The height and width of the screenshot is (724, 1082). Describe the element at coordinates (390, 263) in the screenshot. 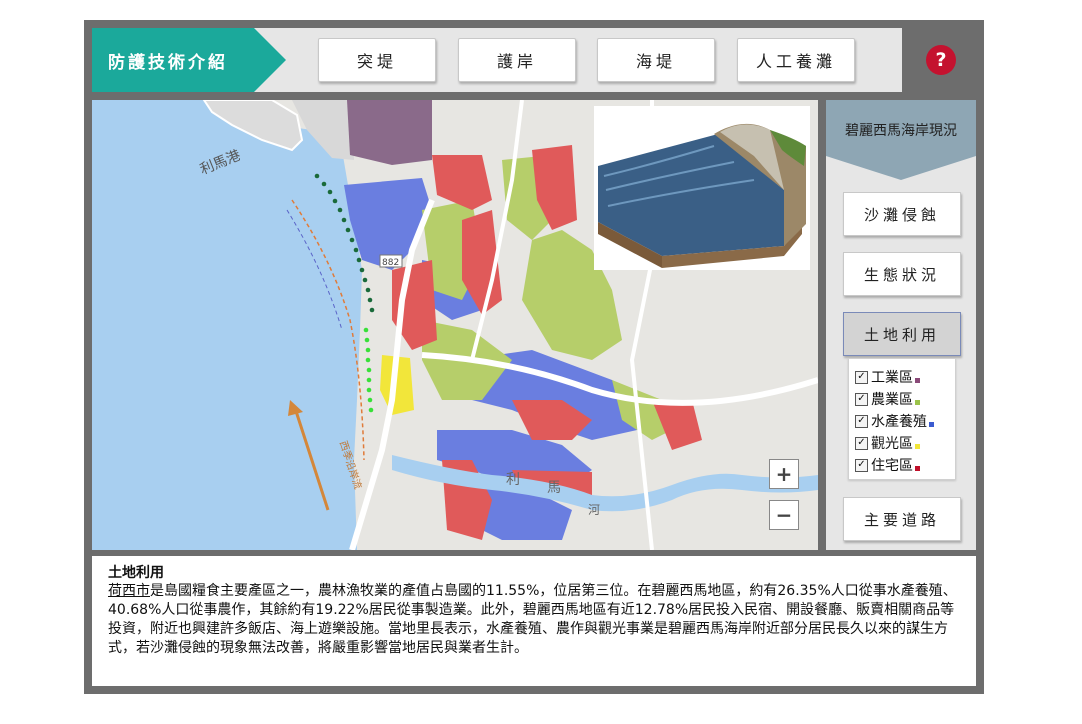

I see `road-number-label: 882` at that location.